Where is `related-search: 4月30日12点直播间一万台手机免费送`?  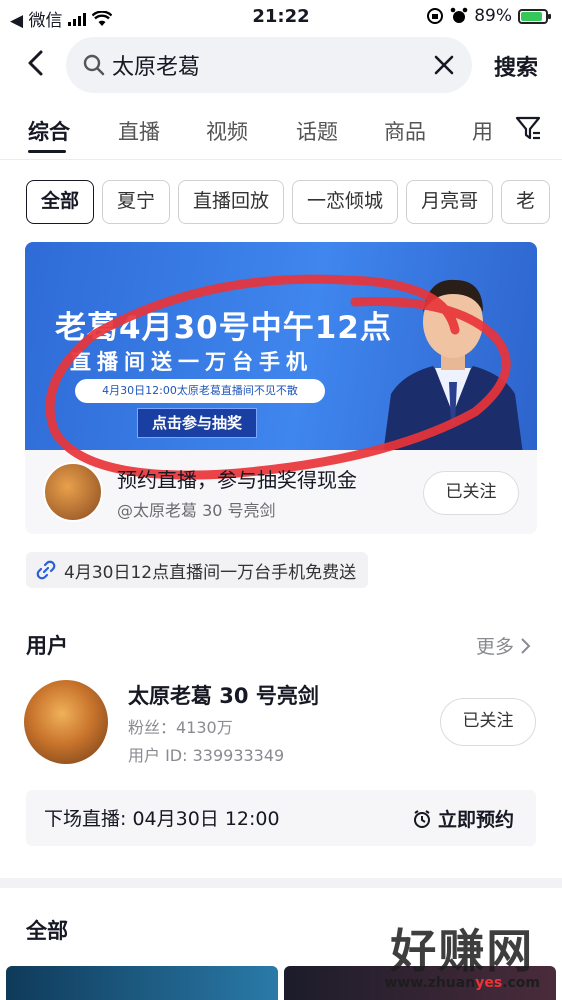 related-search: 4月30日12点直播间一万台手机免费送 is located at coordinates (197, 570).